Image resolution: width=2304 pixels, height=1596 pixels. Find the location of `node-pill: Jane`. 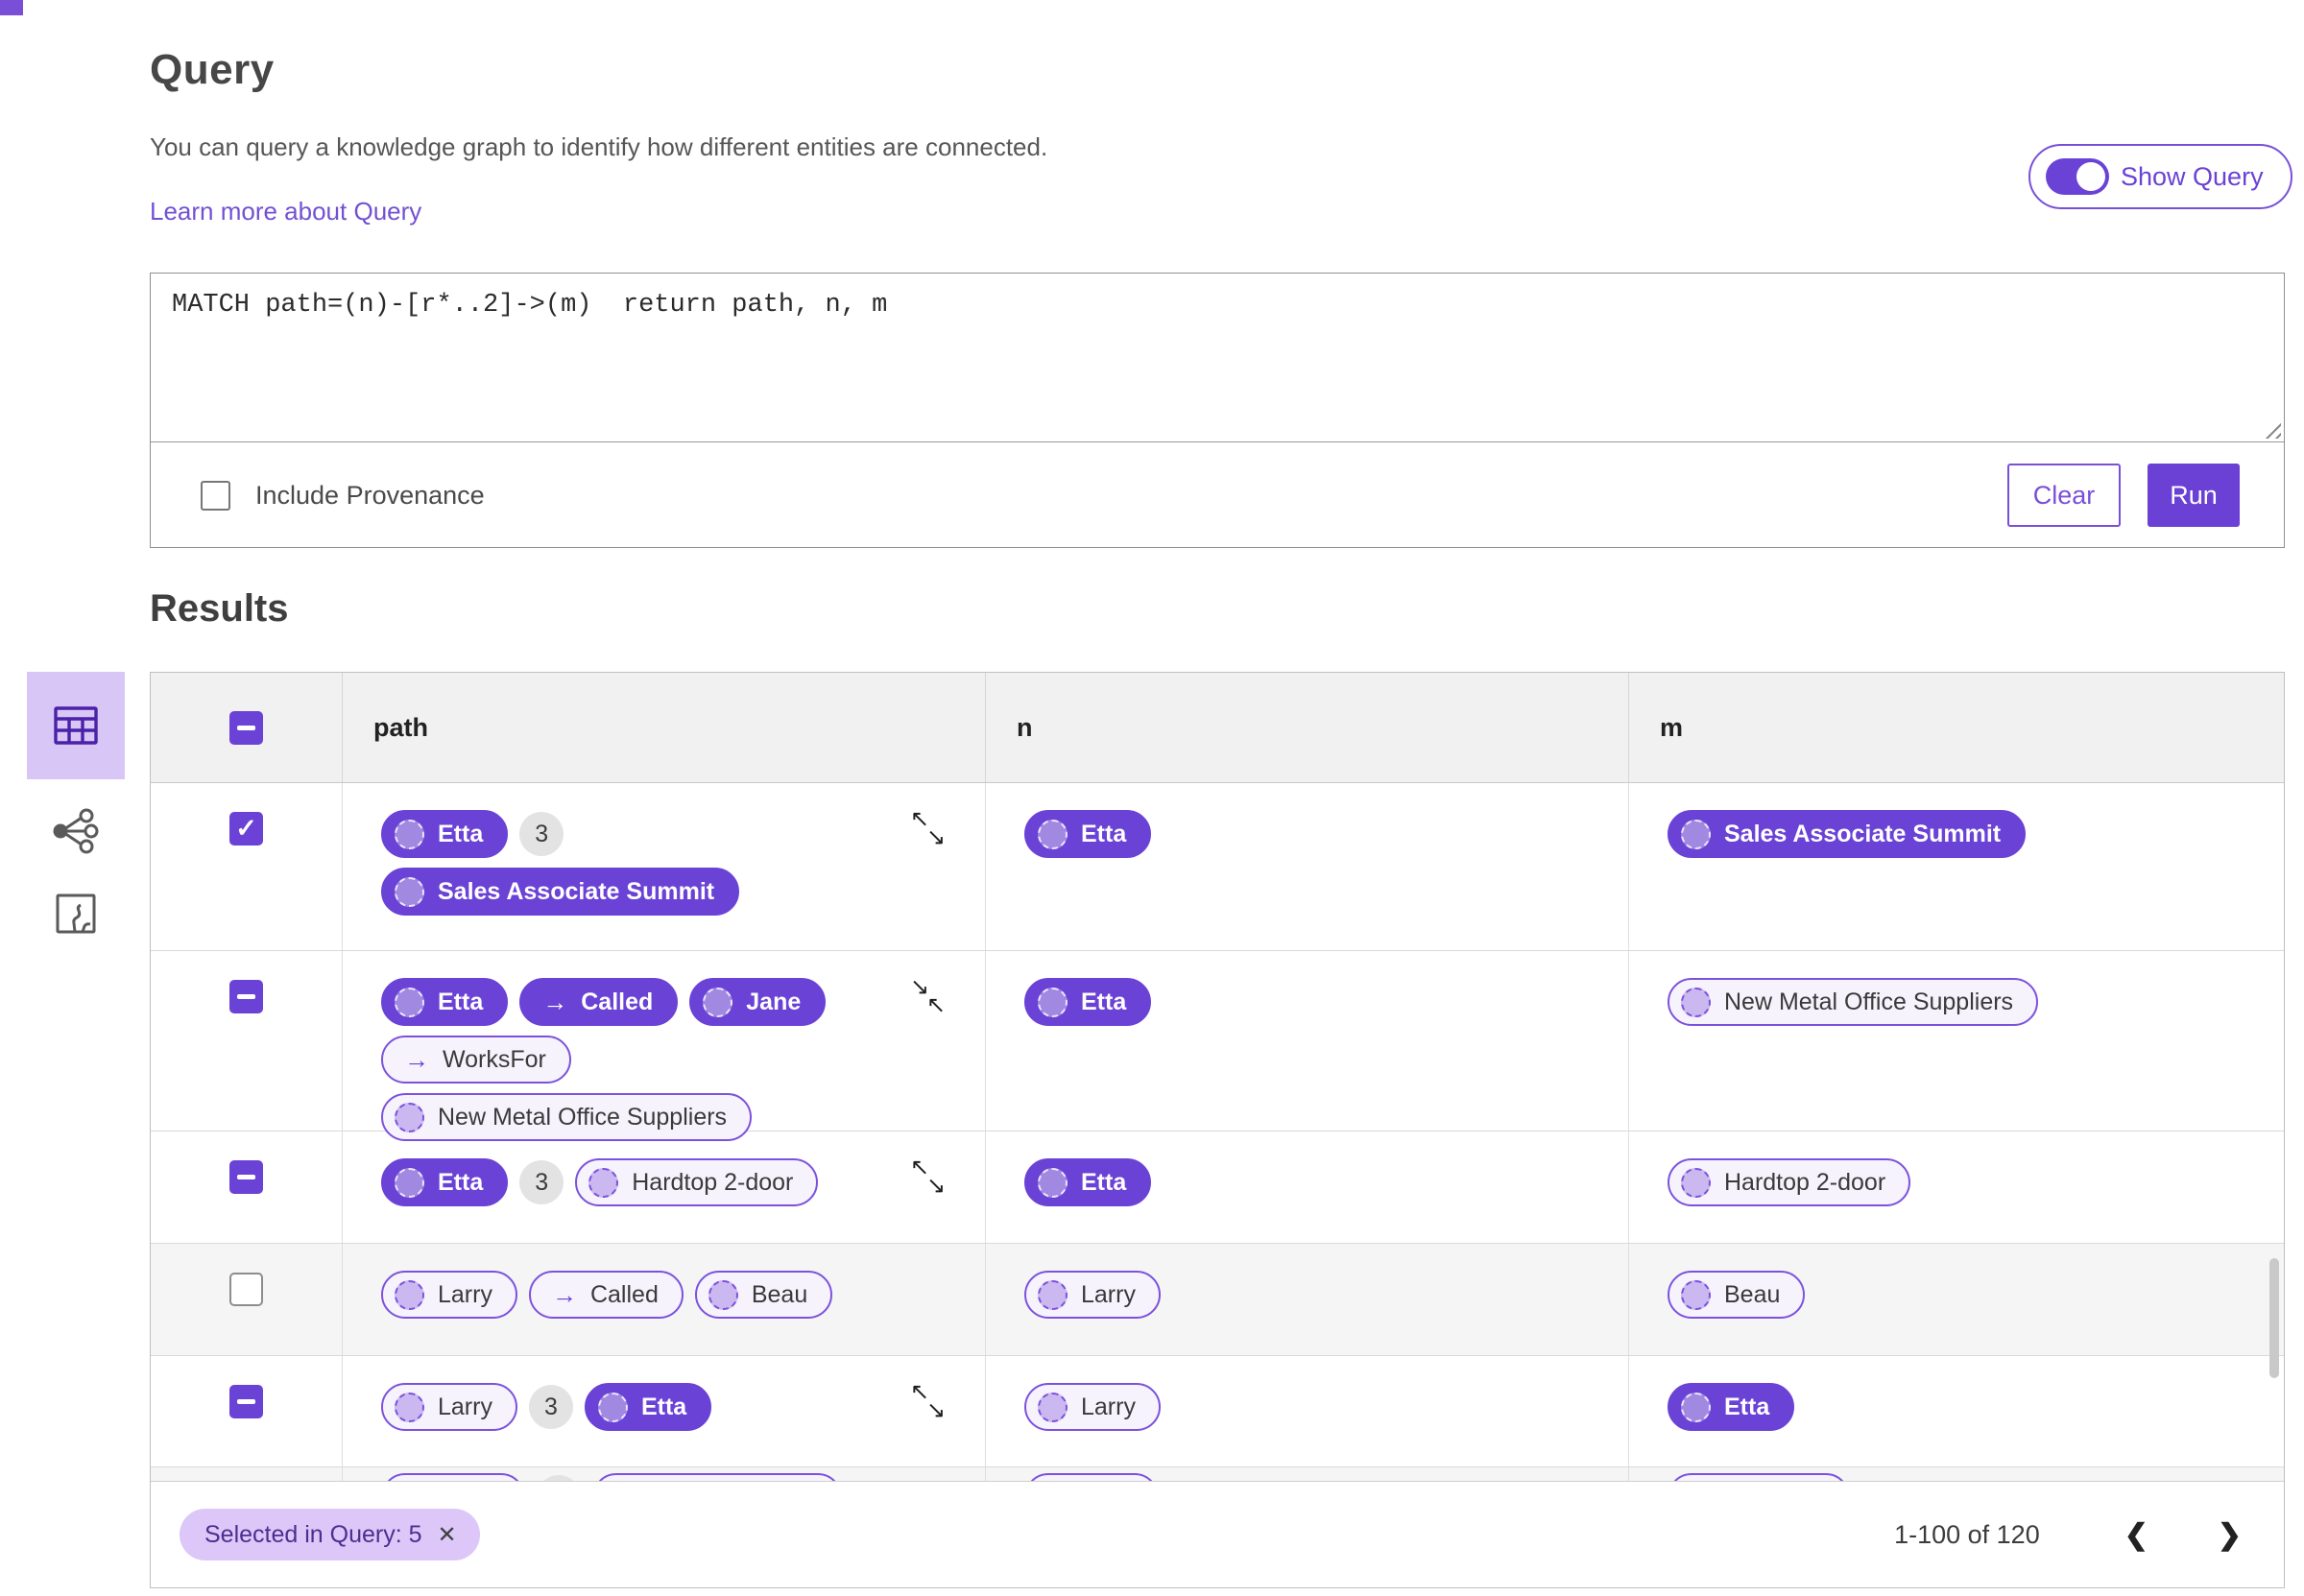

node-pill: Jane is located at coordinates (758, 1002).